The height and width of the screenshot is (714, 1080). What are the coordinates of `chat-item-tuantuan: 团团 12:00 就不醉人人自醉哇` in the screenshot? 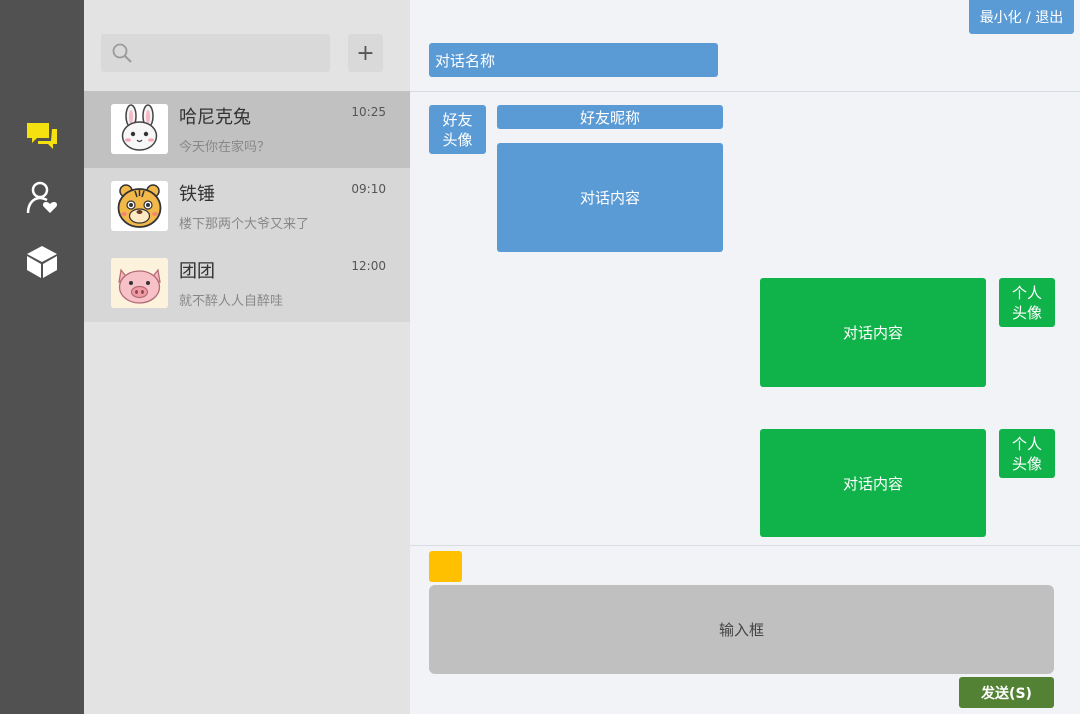 It's located at (247, 283).